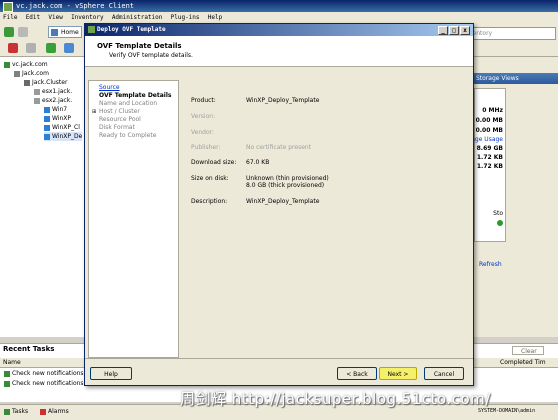 This screenshot has width=558, height=420. Describe the element at coordinates (511, 33) in the screenshot. I see `inventory-search-input: ventory` at that location.